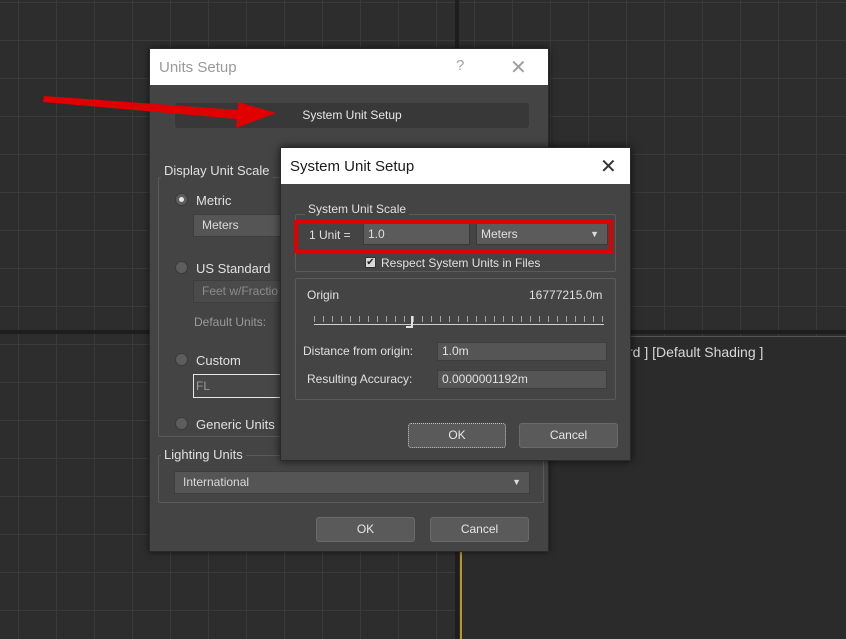 The image size is (846, 639). What do you see at coordinates (358, 351) in the screenshot?
I see `distance-from-origin-label: Distance from origin:` at bounding box center [358, 351].